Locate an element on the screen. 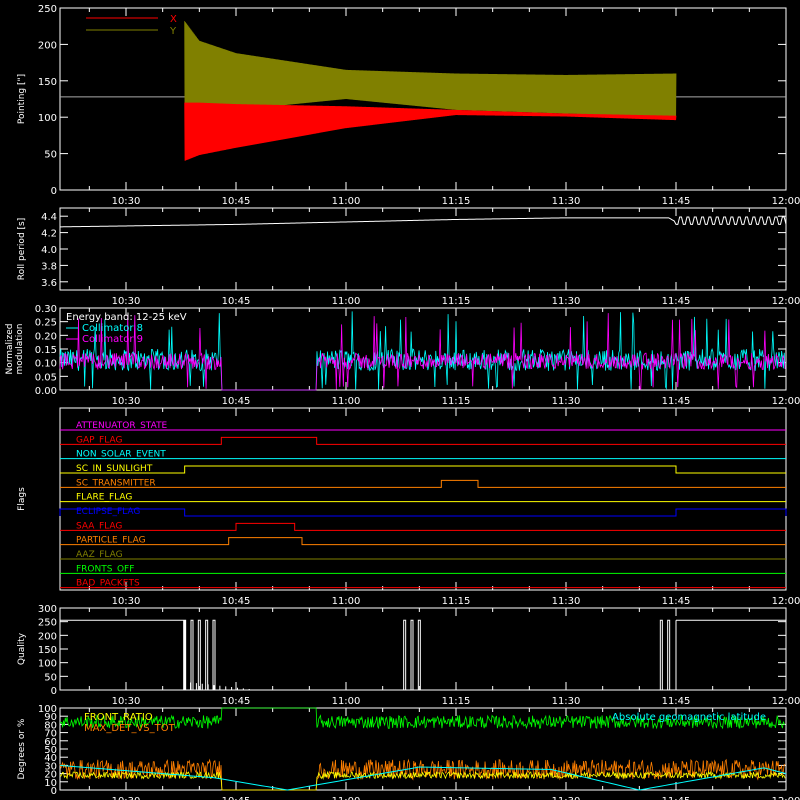 This screenshot has height=800, width=800. modulation-x-tick-label: 11:00 is located at coordinates (346, 401).